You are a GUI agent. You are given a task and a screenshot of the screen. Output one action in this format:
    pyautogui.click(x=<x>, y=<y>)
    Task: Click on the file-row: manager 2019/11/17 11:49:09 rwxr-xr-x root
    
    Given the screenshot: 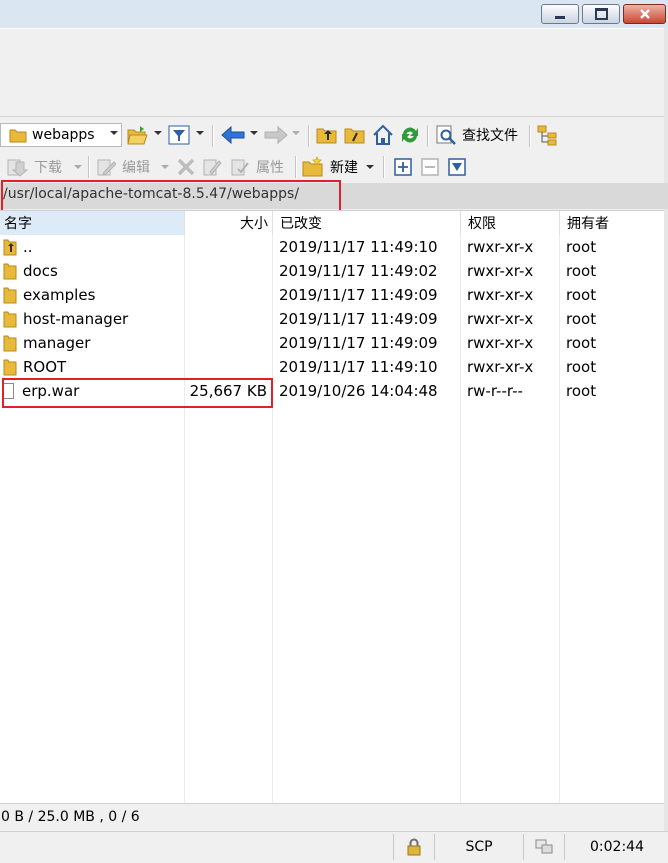 What is the action you would take?
    pyautogui.click(x=332, y=343)
    